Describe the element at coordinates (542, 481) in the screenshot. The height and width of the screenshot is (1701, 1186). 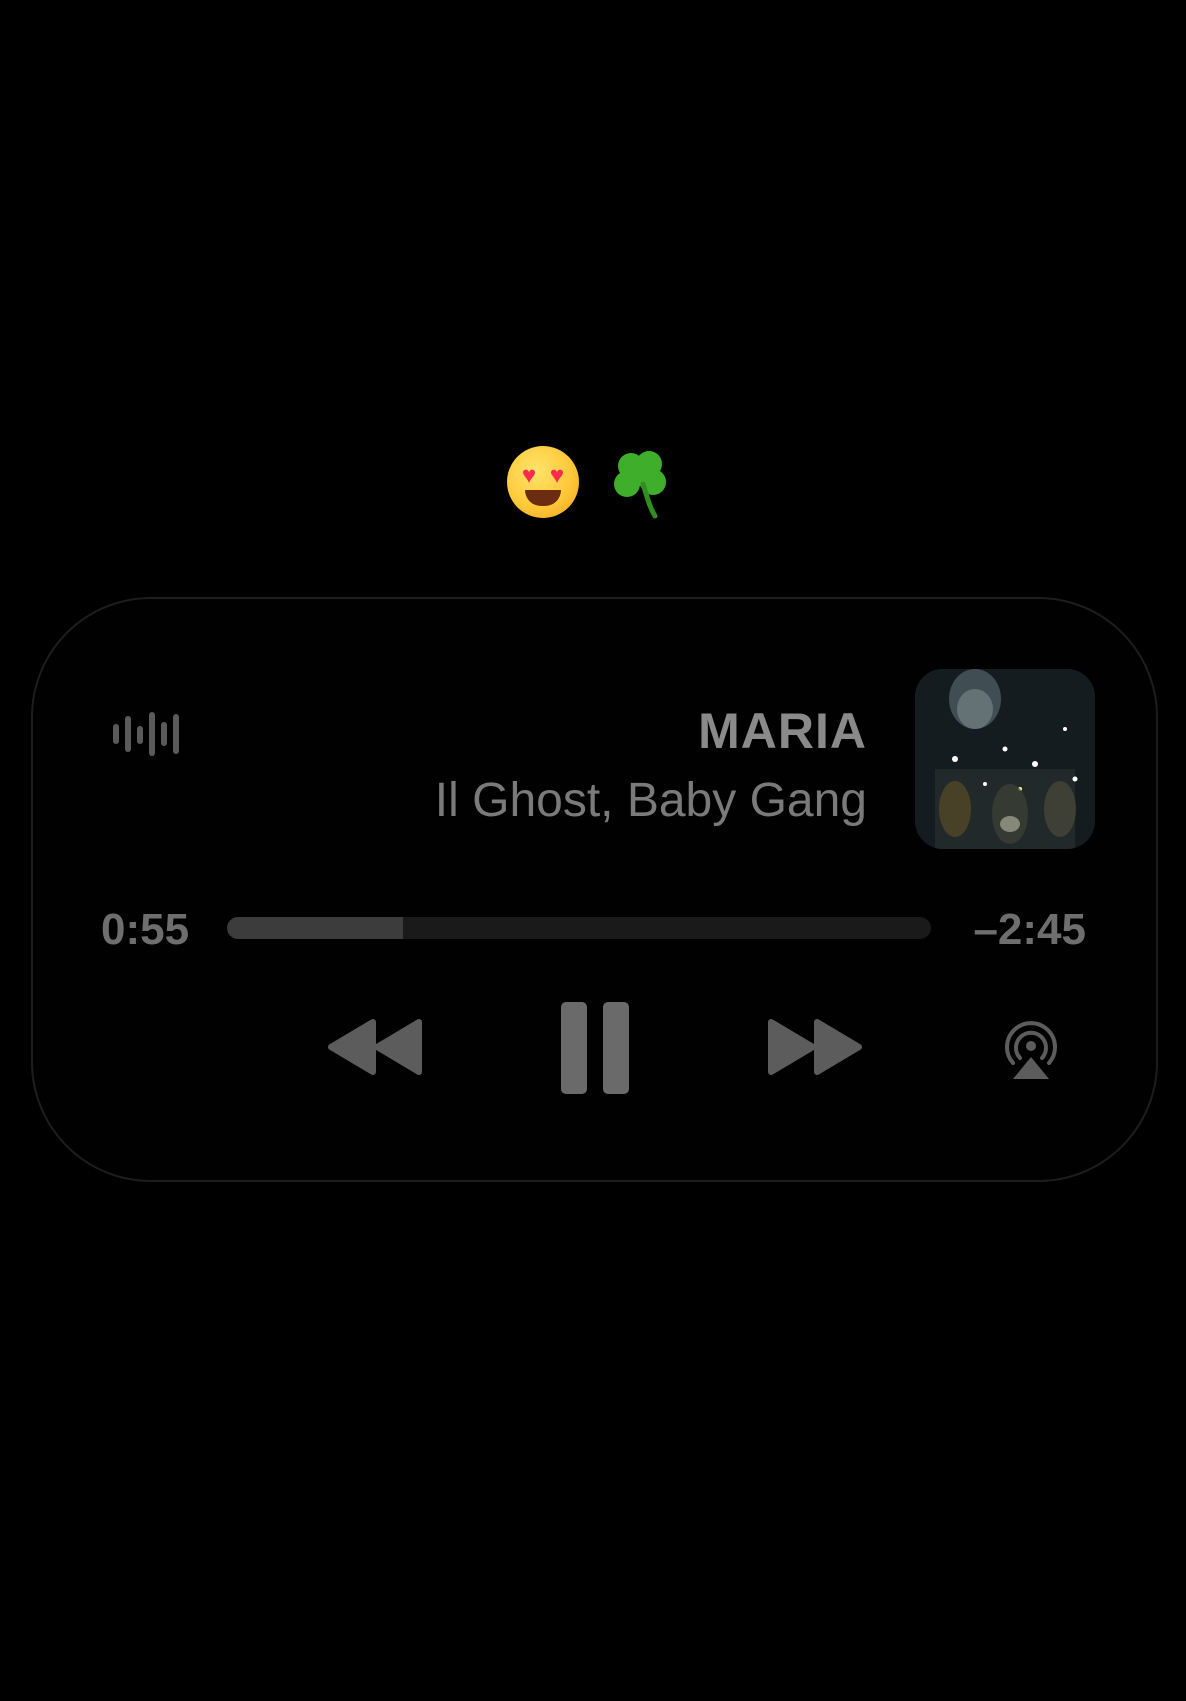
I see `heart-eyes-emoji-icon: ♥ ♥` at that location.